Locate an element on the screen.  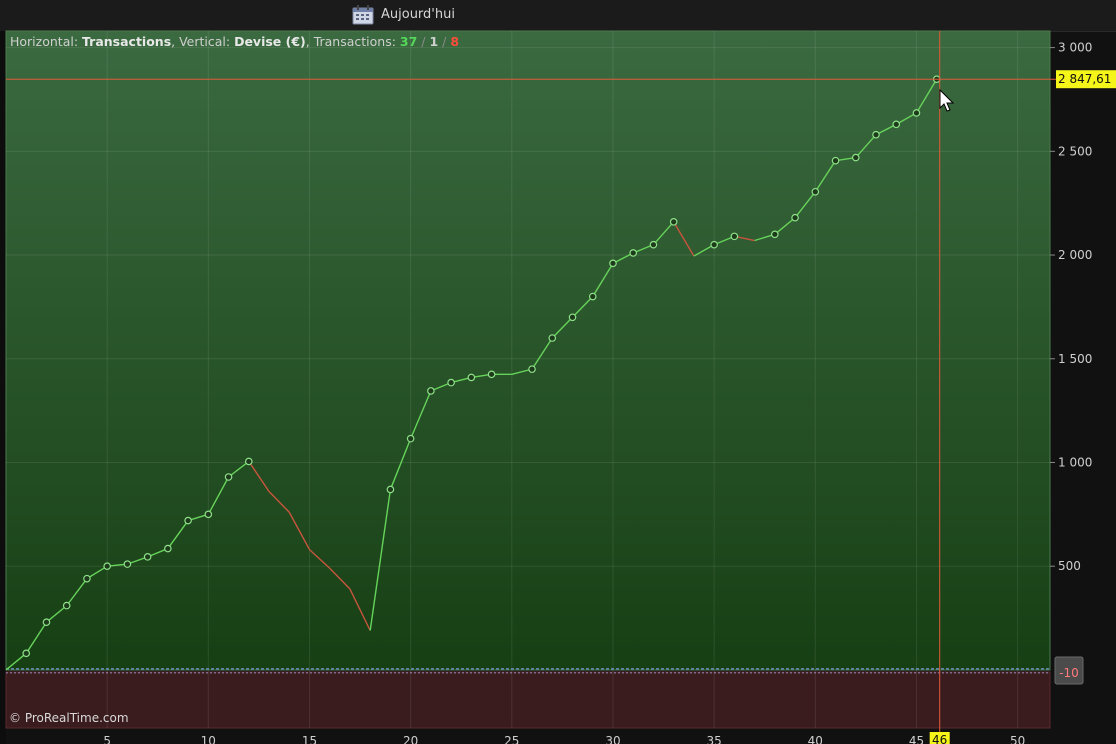
plot-area-negative is located at coordinates (528, 700).